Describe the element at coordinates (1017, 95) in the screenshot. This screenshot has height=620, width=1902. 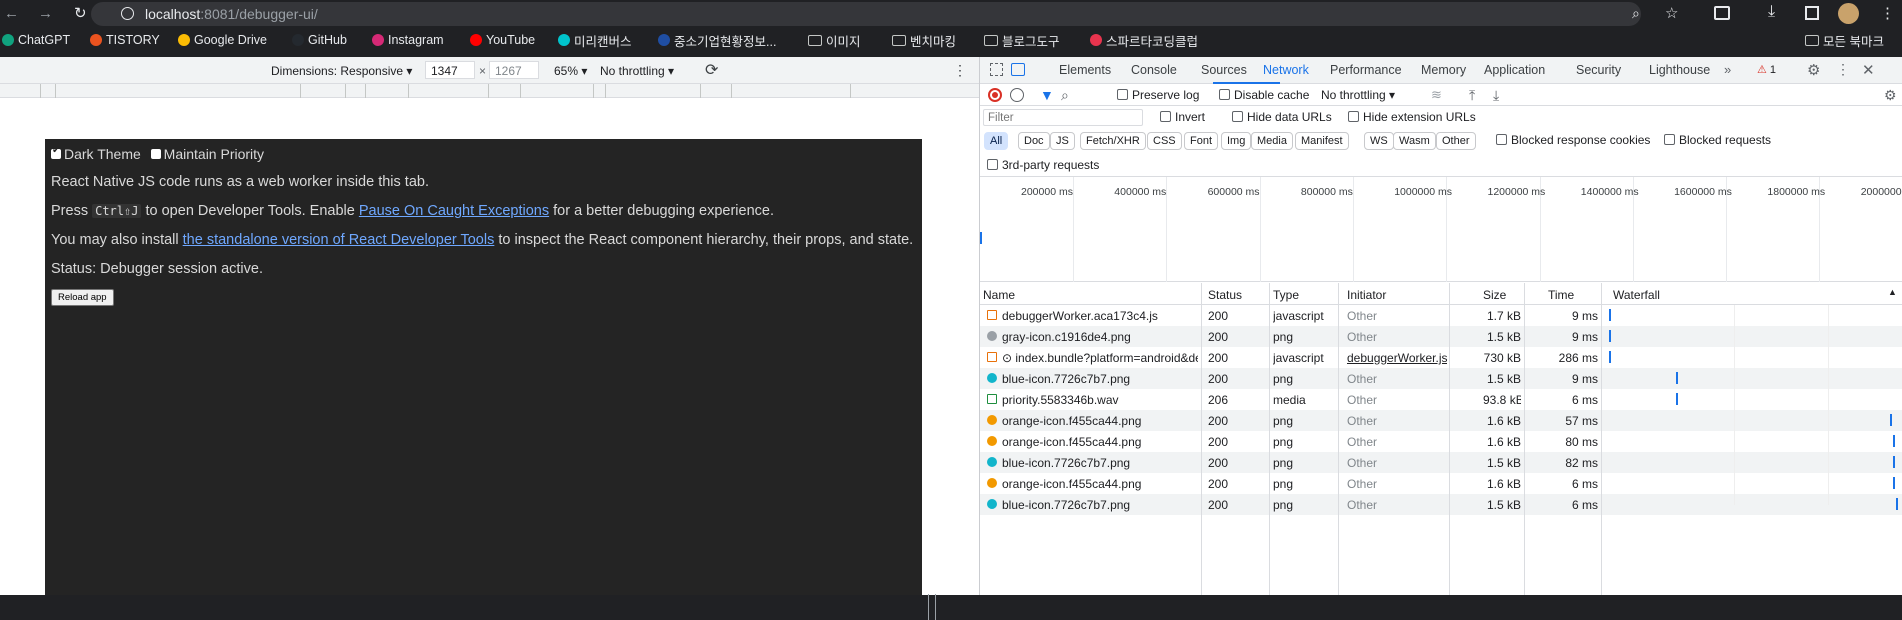
I see `clear-icon` at that location.